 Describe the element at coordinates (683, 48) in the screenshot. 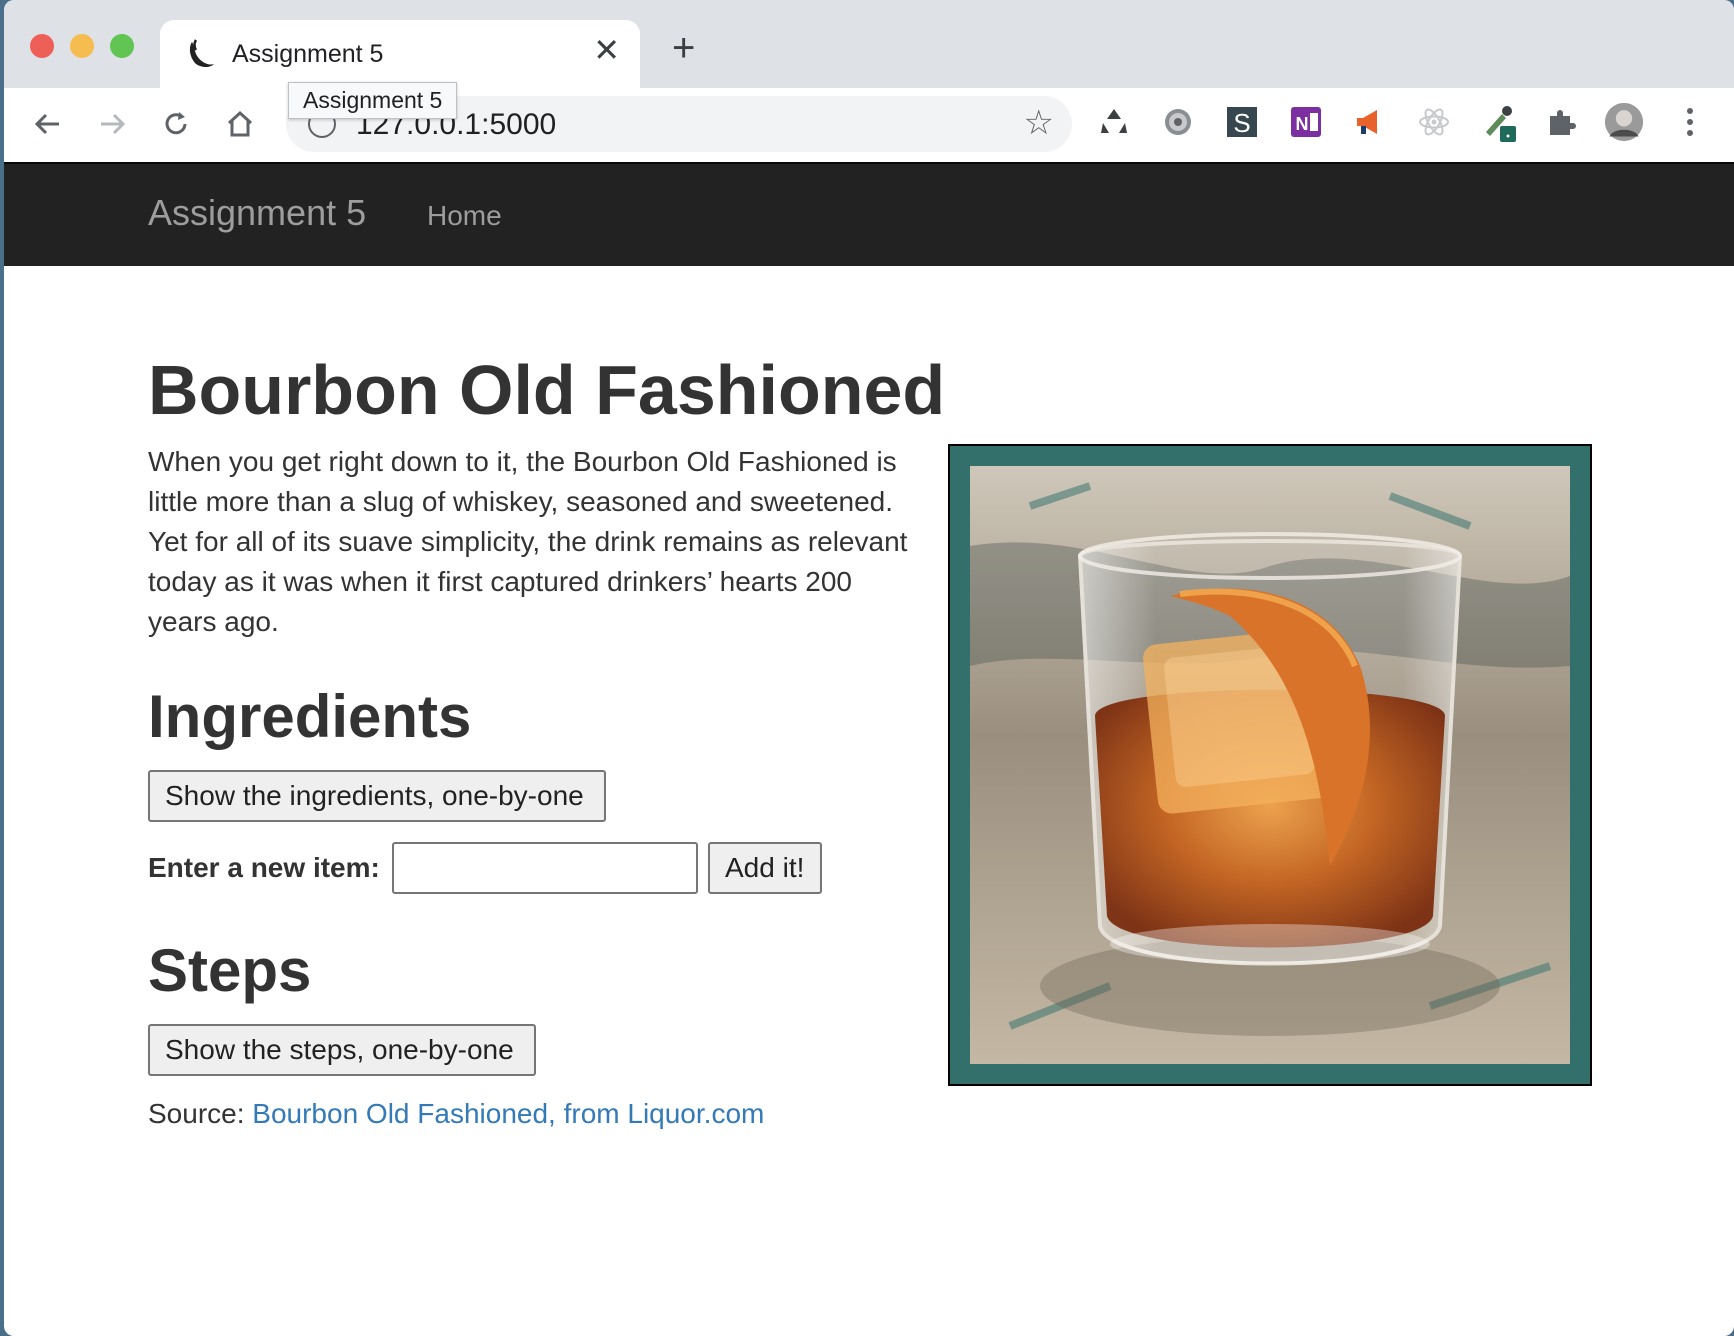

I see `new-tab-icon: +` at that location.